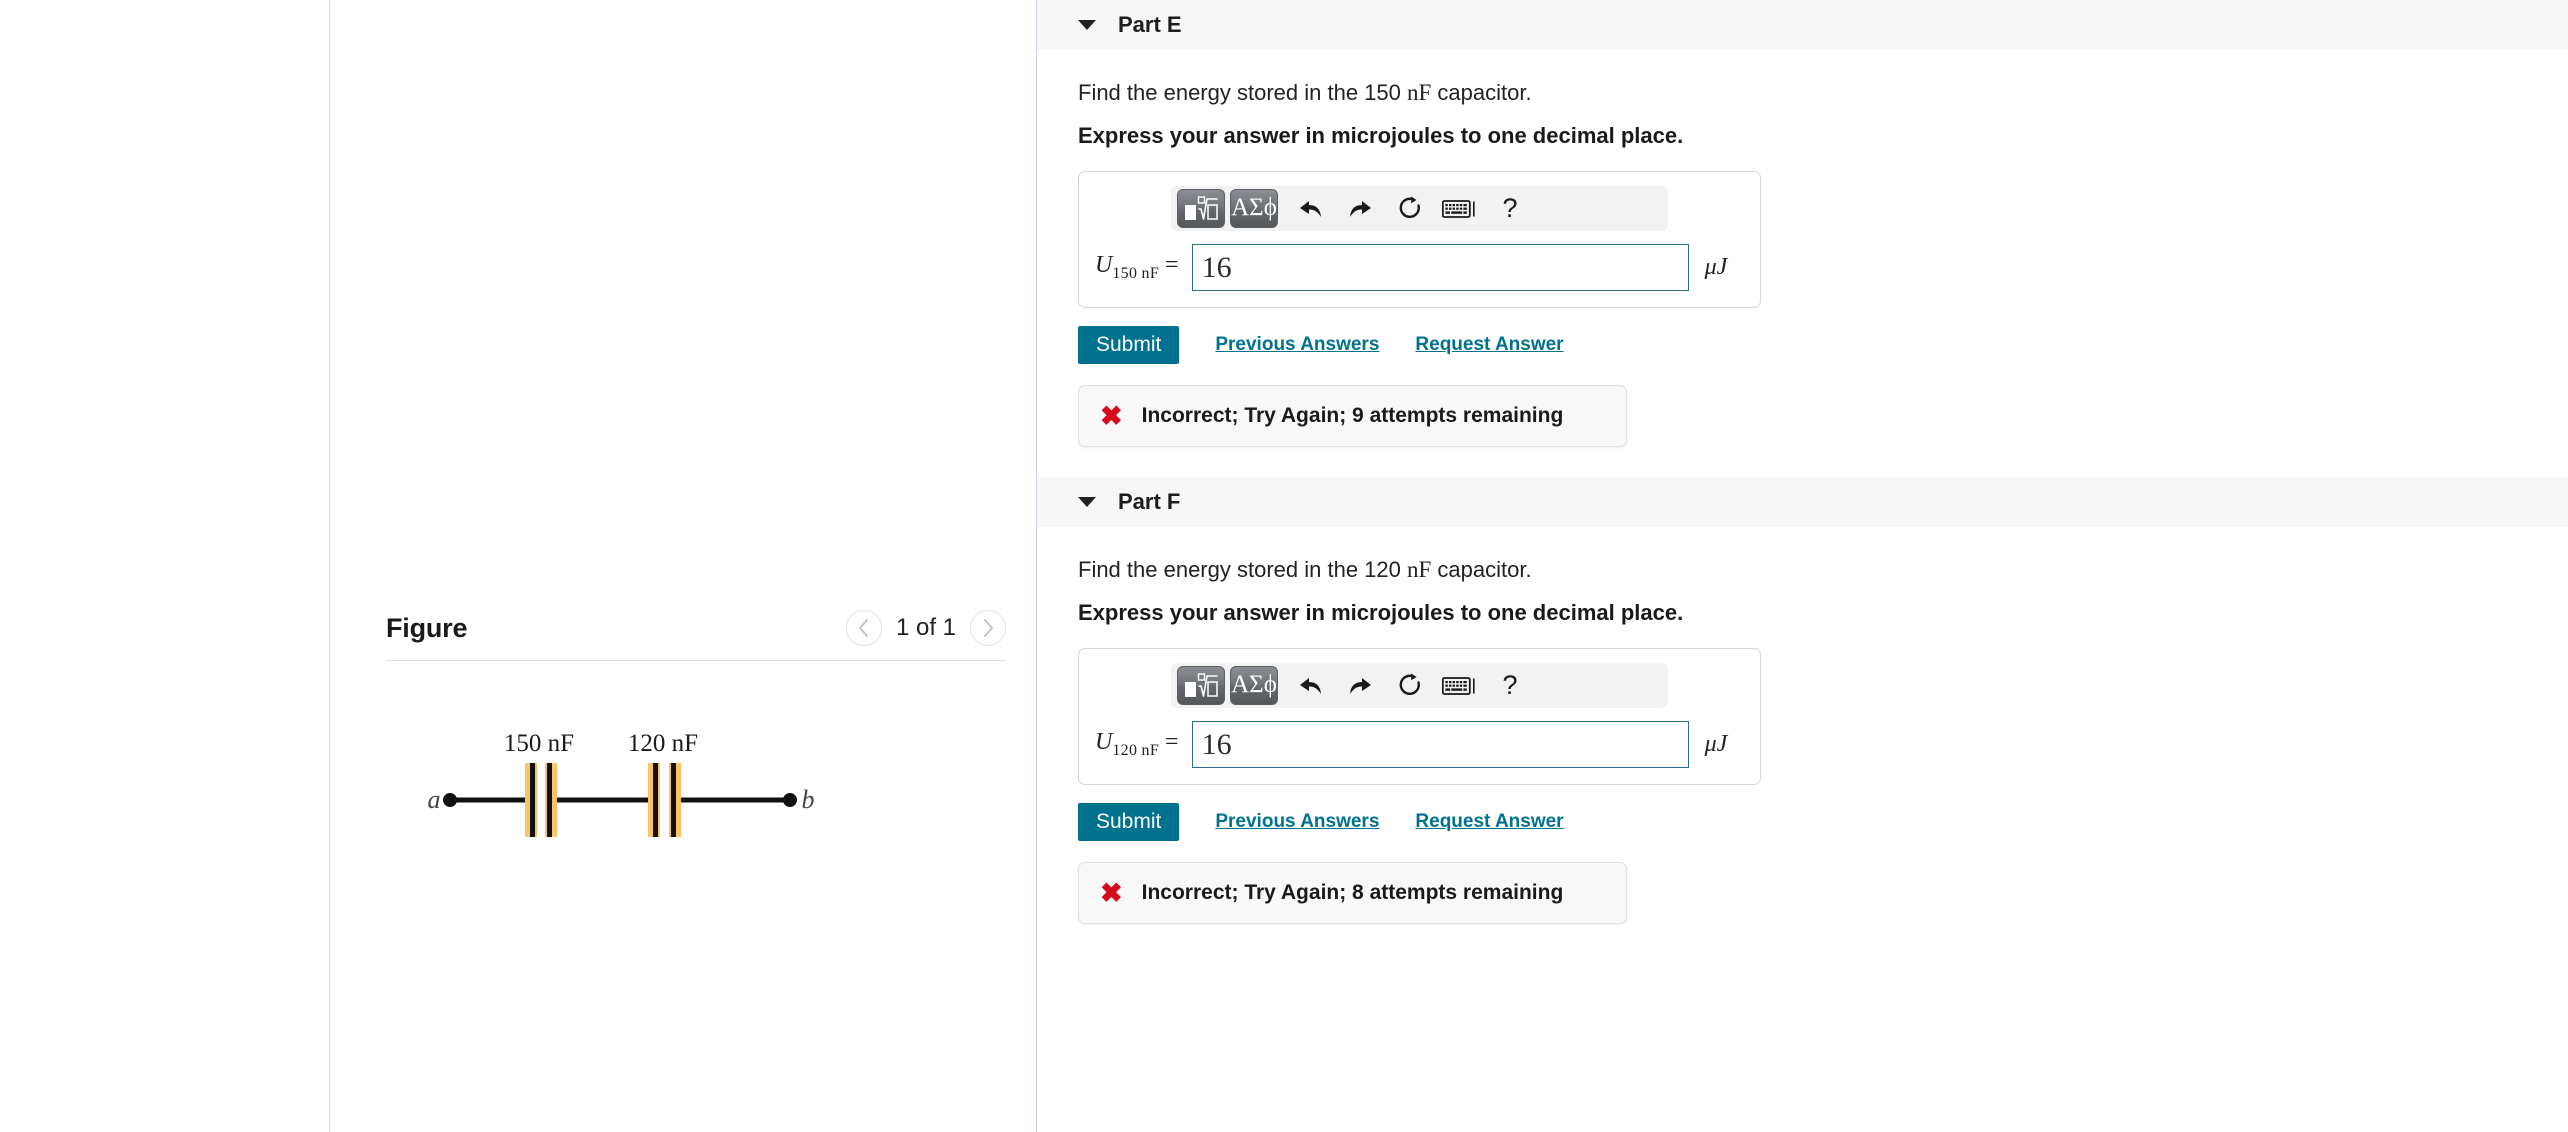 The image size is (2568, 1132). I want to click on part-f-variable-label: U120 nF =, so click(1137, 744).